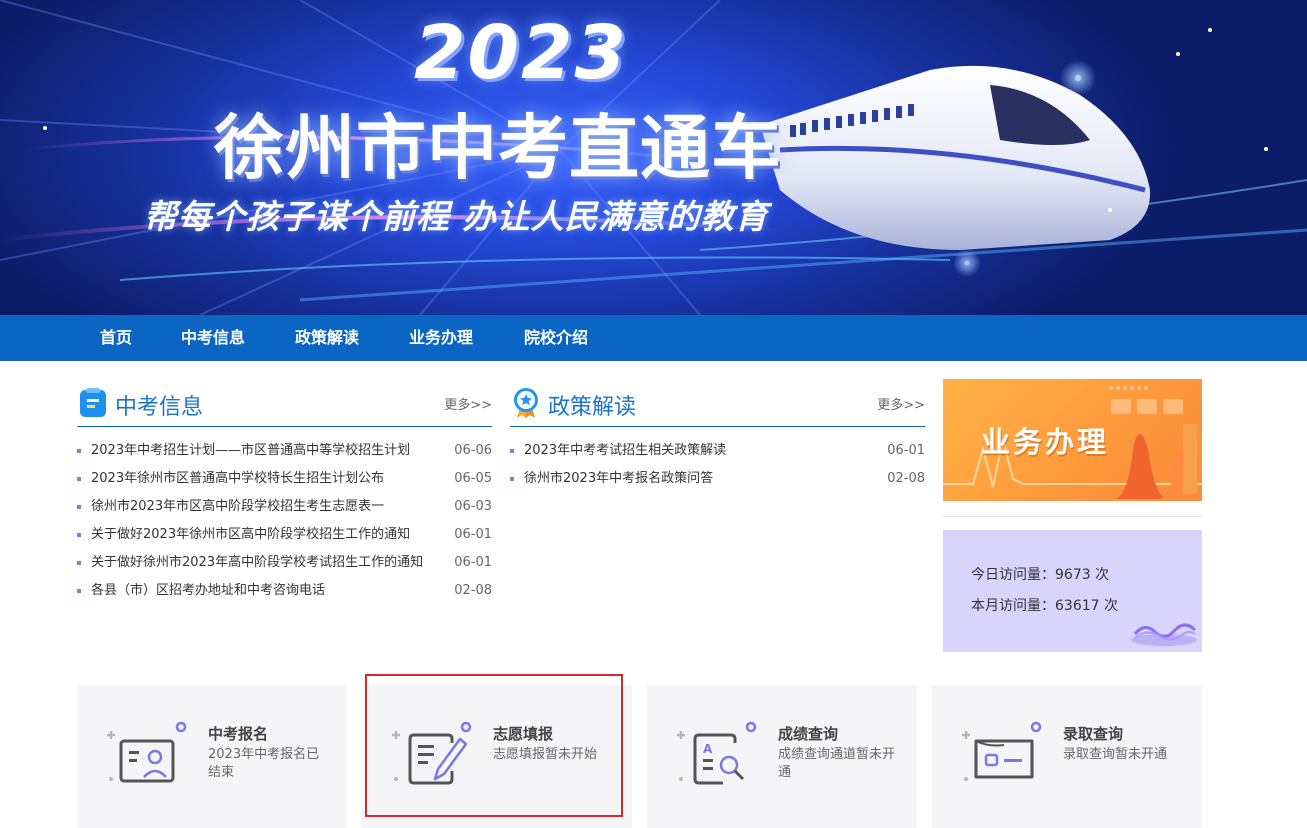  I want to click on list-item: 关于做好2023年徐州市区高中阶段学校招生工作的通知 06-01, so click(284, 535).